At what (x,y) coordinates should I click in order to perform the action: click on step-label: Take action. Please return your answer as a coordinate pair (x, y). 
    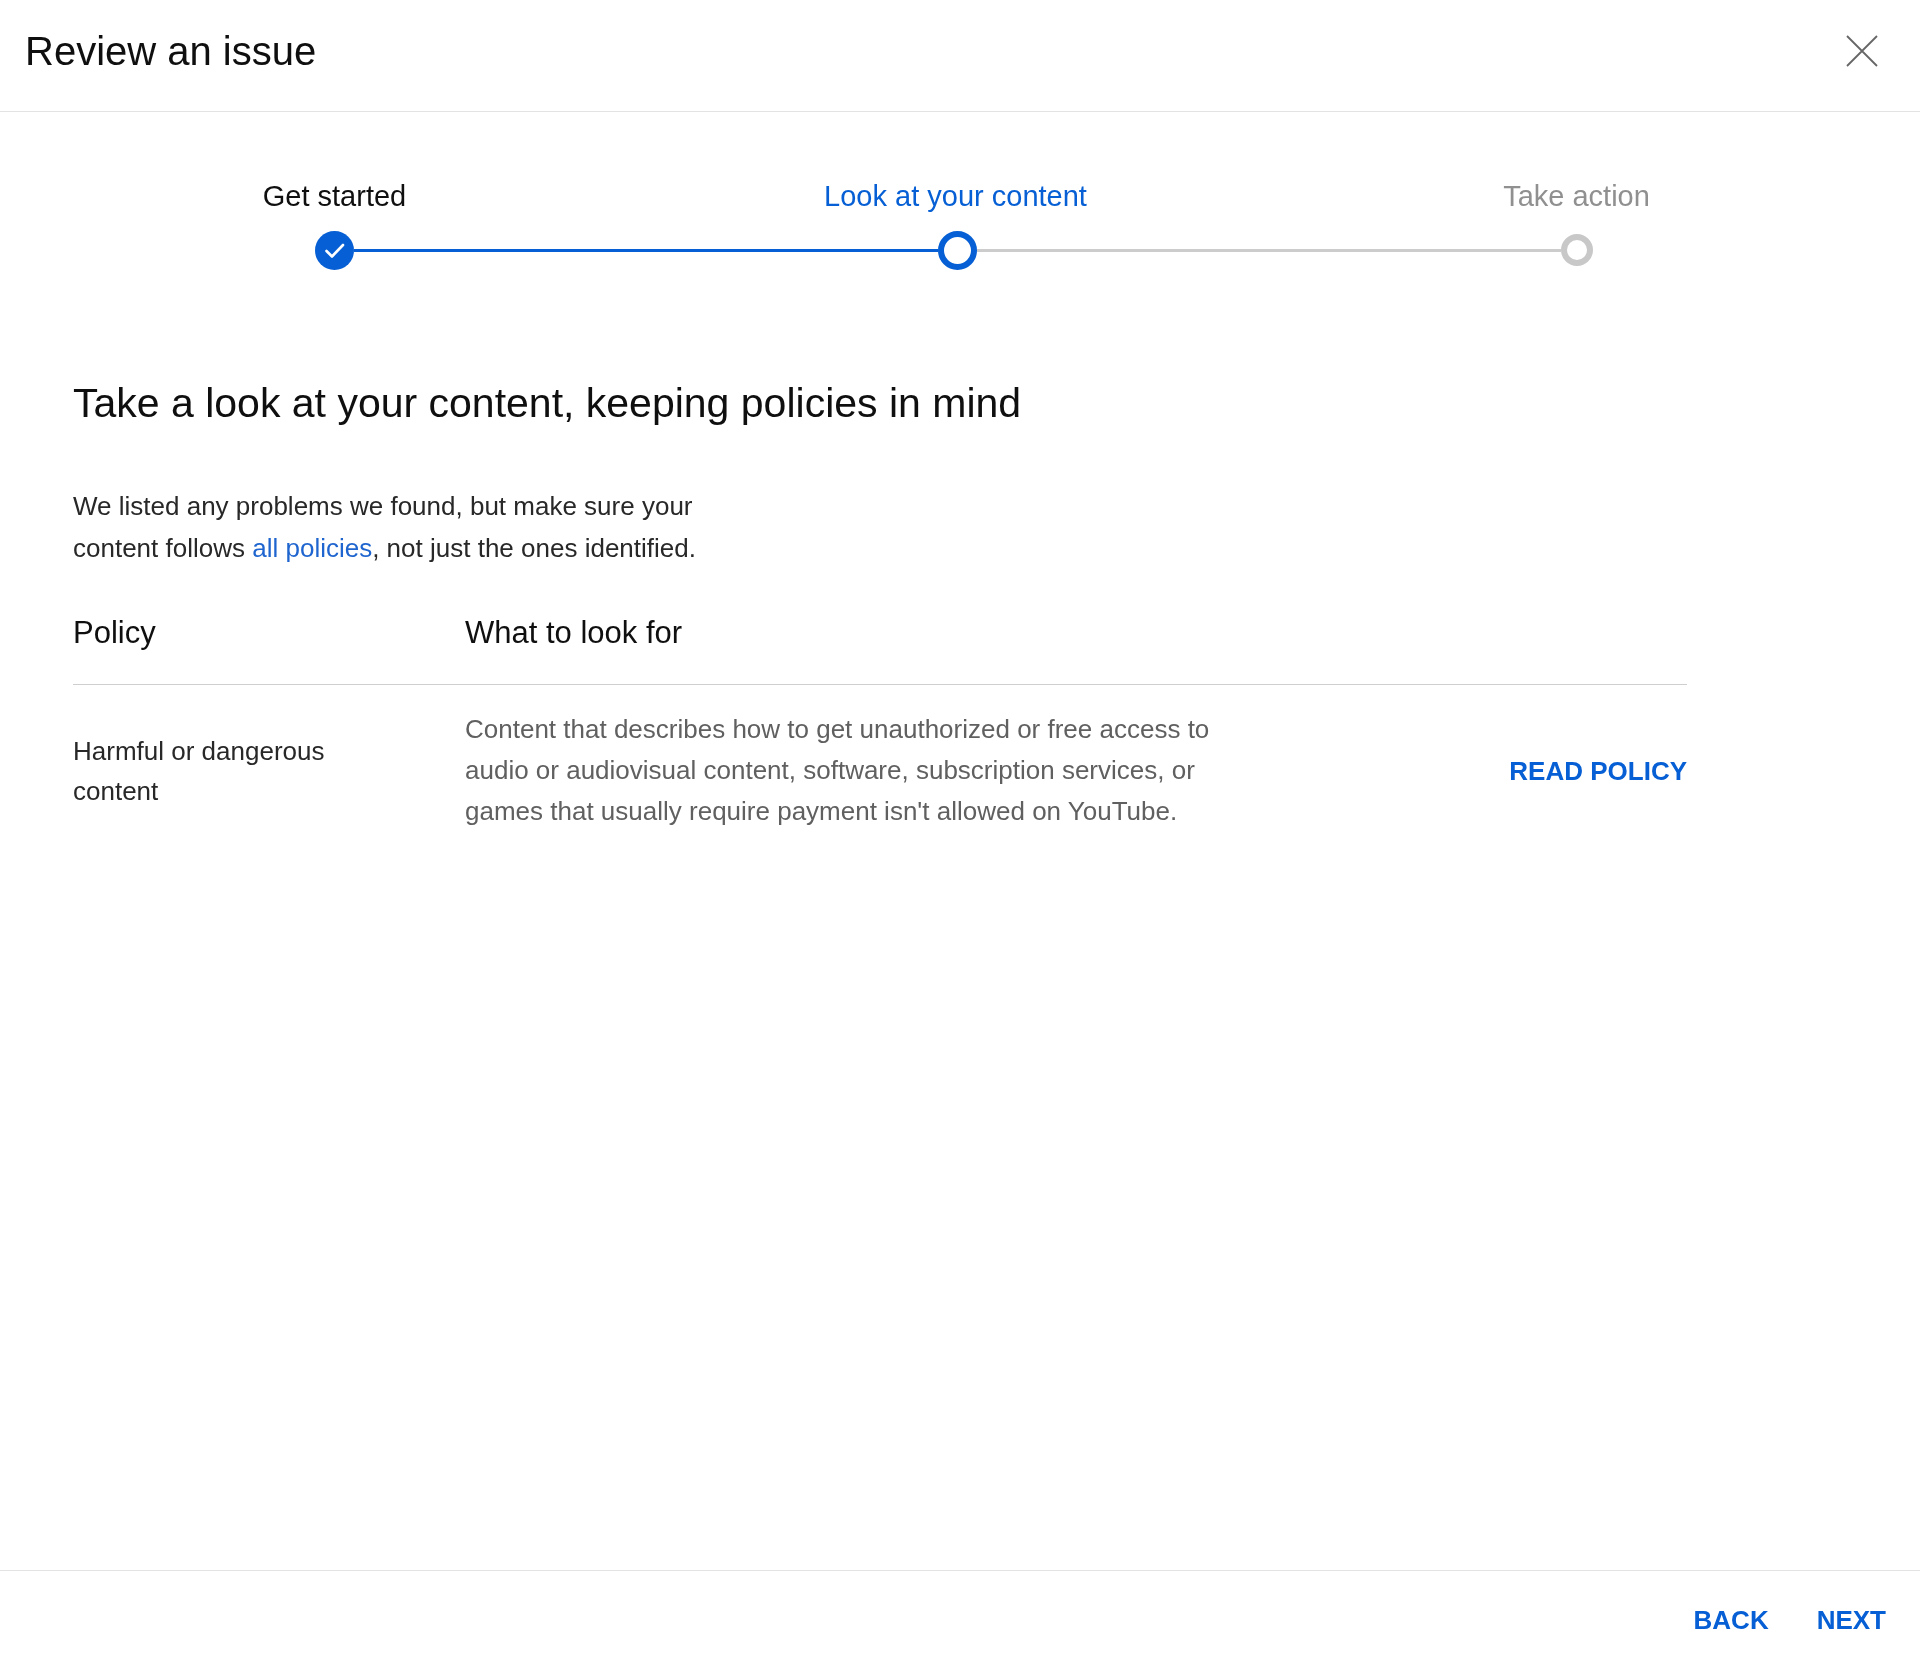
    Looking at the image, I should click on (1576, 196).